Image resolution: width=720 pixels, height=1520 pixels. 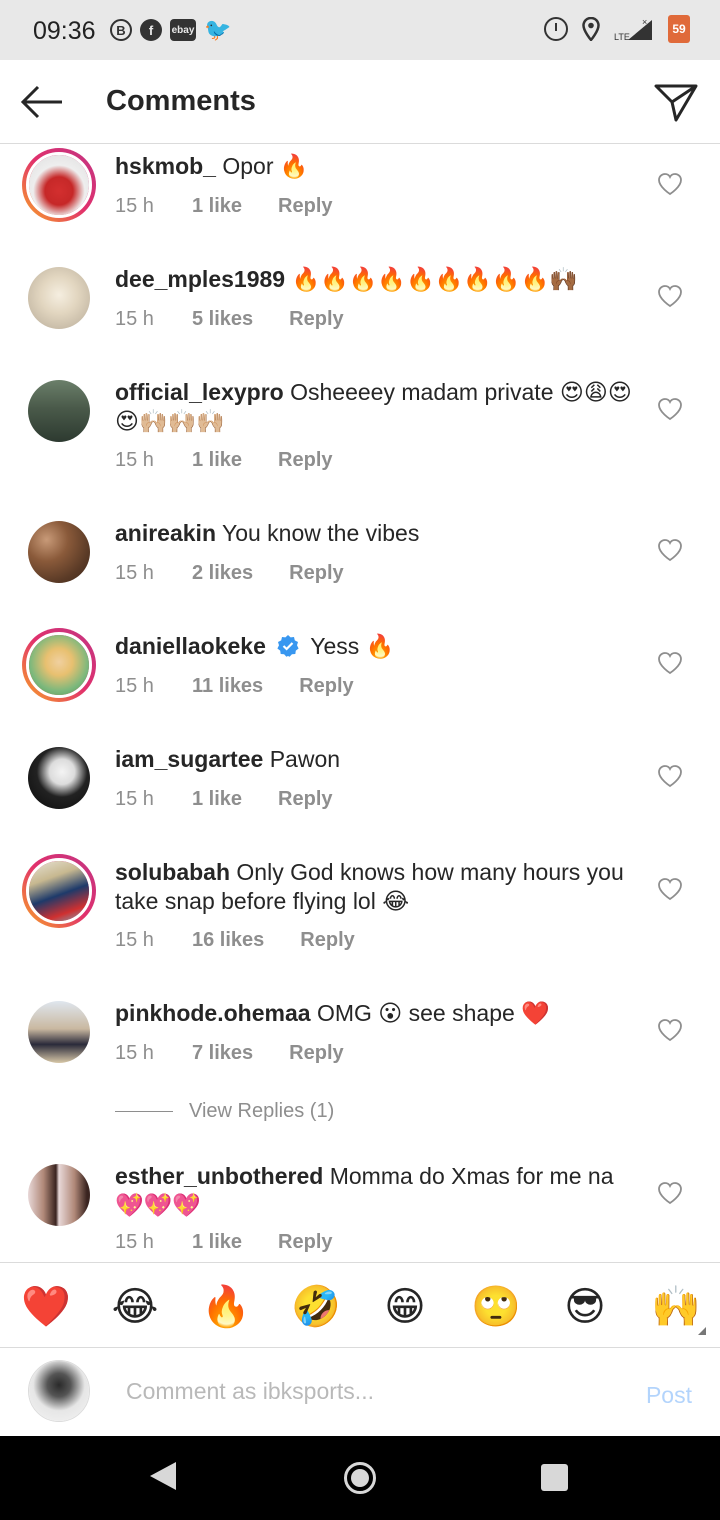 I want to click on verified-badge-icon, so click(x=288, y=646).